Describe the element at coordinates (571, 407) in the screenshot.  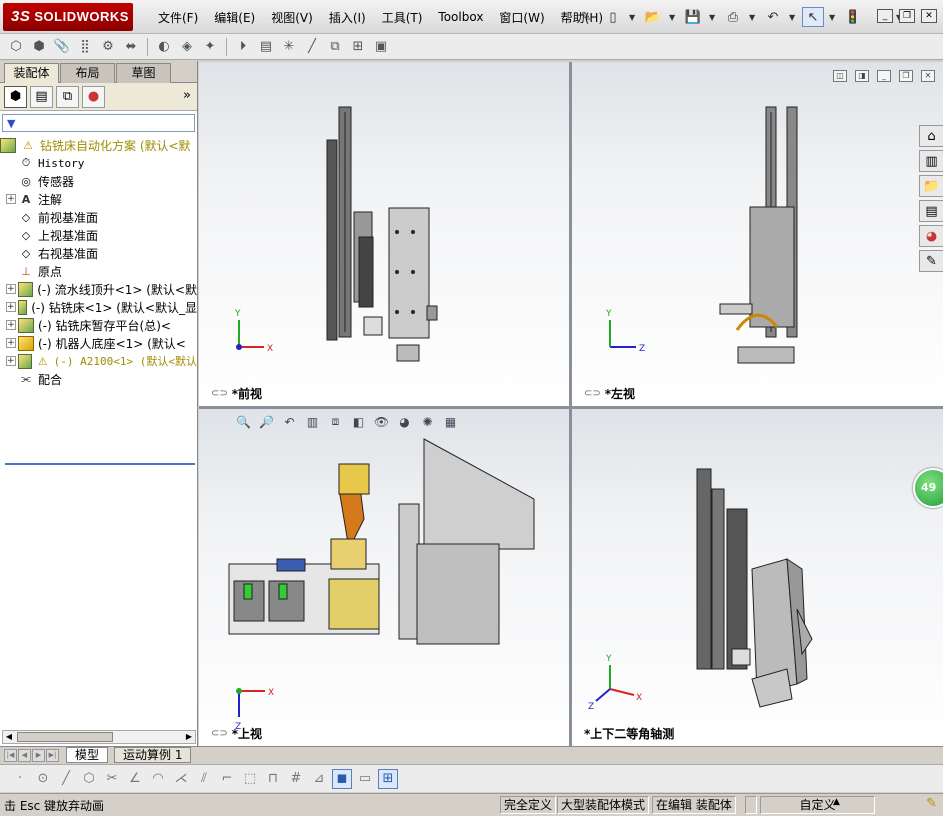
I see `viewport-splitter-horizontal` at that location.